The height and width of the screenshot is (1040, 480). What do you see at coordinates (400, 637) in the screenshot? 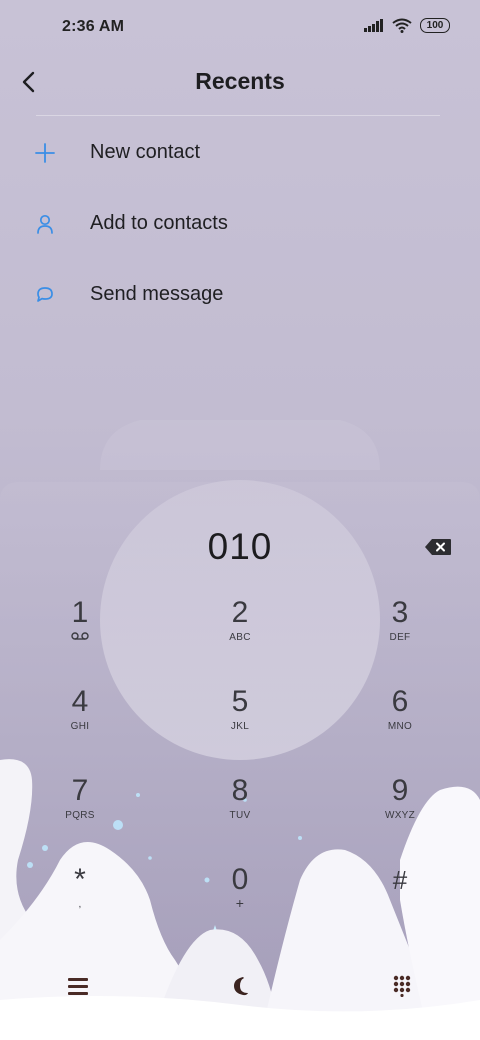
I see `key-letters: DEF` at bounding box center [400, 637].